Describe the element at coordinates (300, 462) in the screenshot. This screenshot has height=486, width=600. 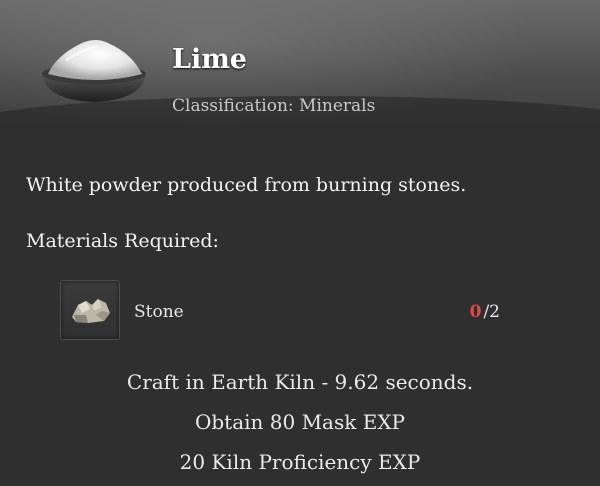
I see `kiln-proficiency-line: 20 Kiln Proficiency EXP` at that location.